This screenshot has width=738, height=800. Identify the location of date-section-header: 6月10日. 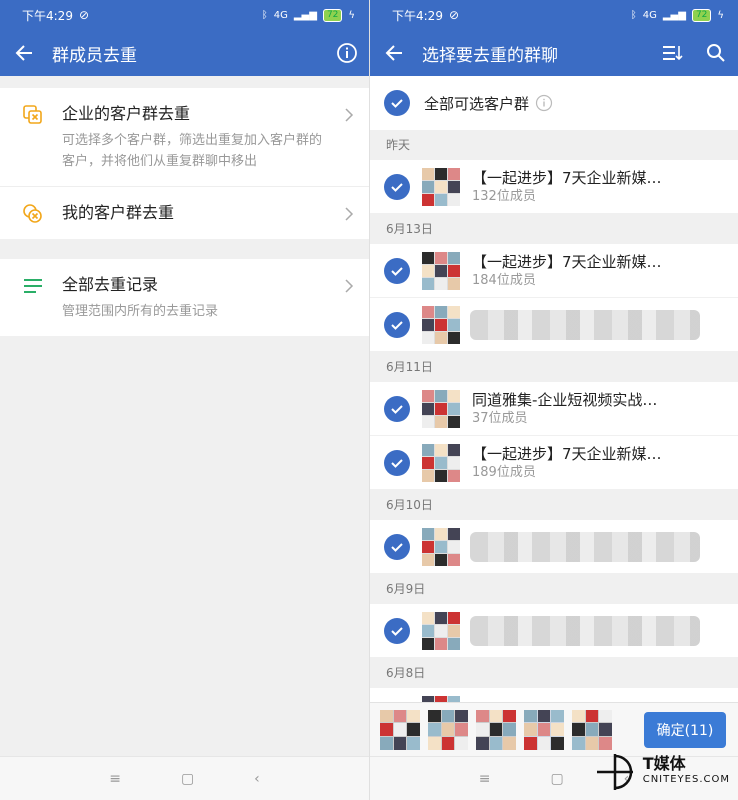
(554, 505).